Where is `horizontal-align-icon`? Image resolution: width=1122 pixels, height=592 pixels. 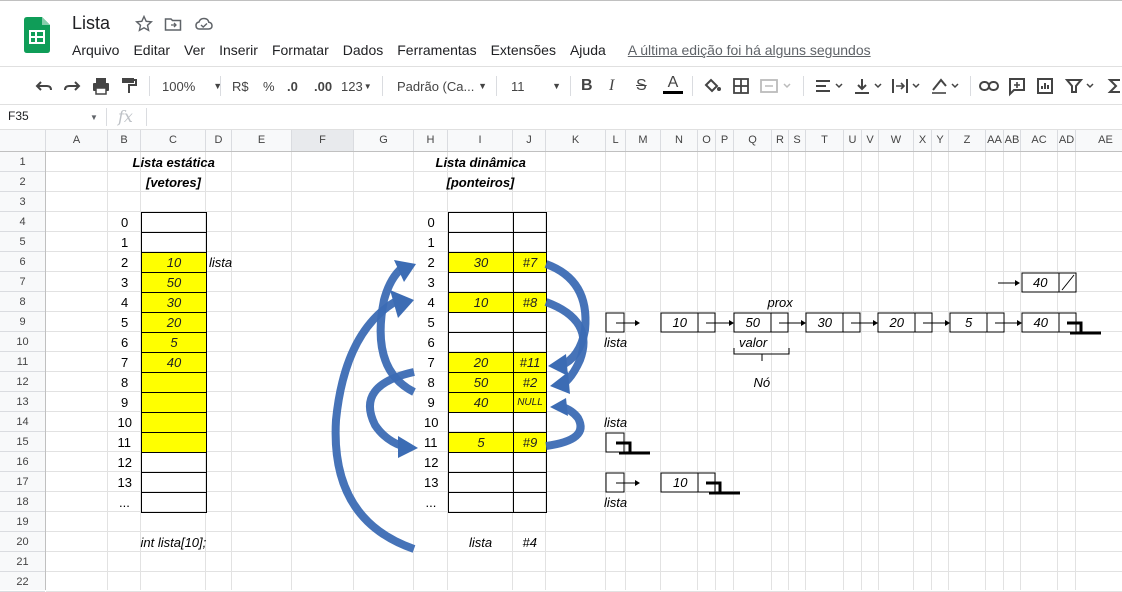
horizontal-align-icon is located at coordinates (830, 86).